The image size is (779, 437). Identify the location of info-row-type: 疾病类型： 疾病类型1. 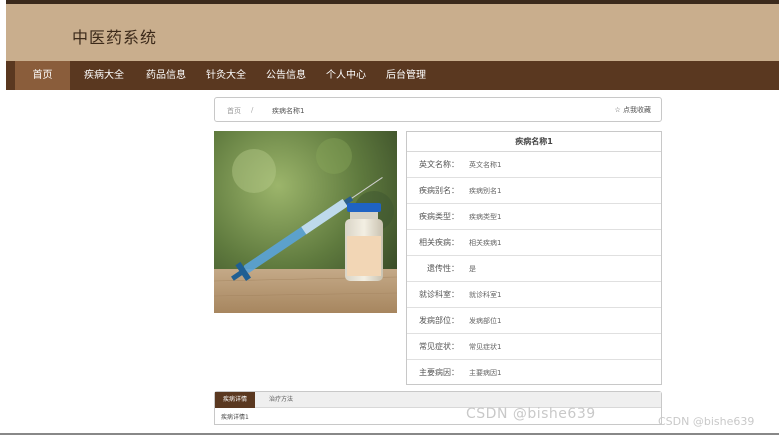
(534, 217).